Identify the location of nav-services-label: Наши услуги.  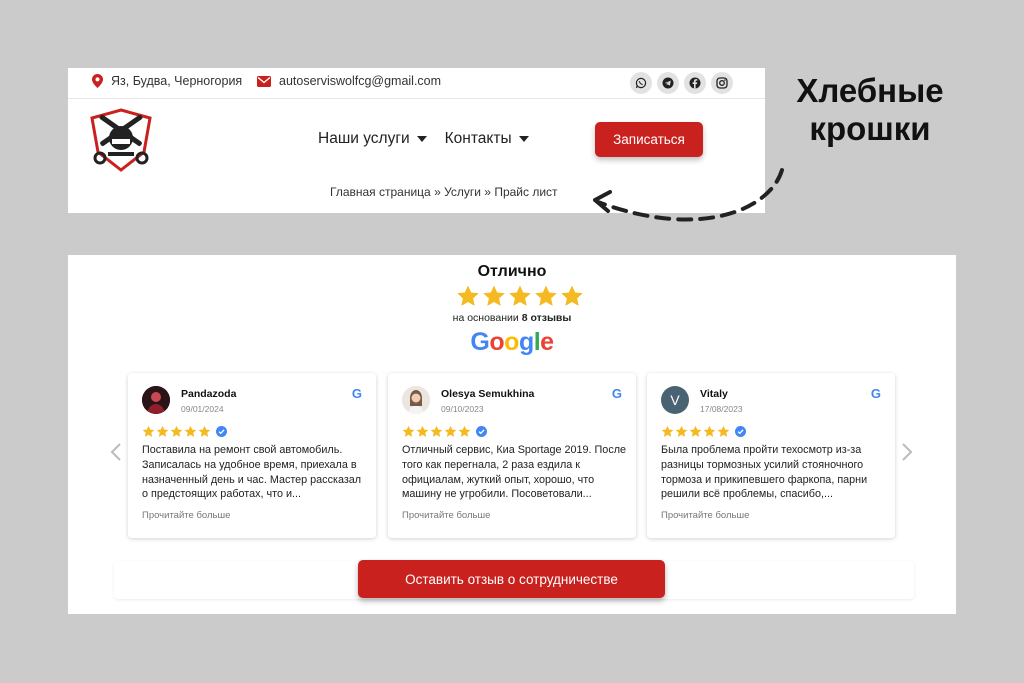
(364, 139).